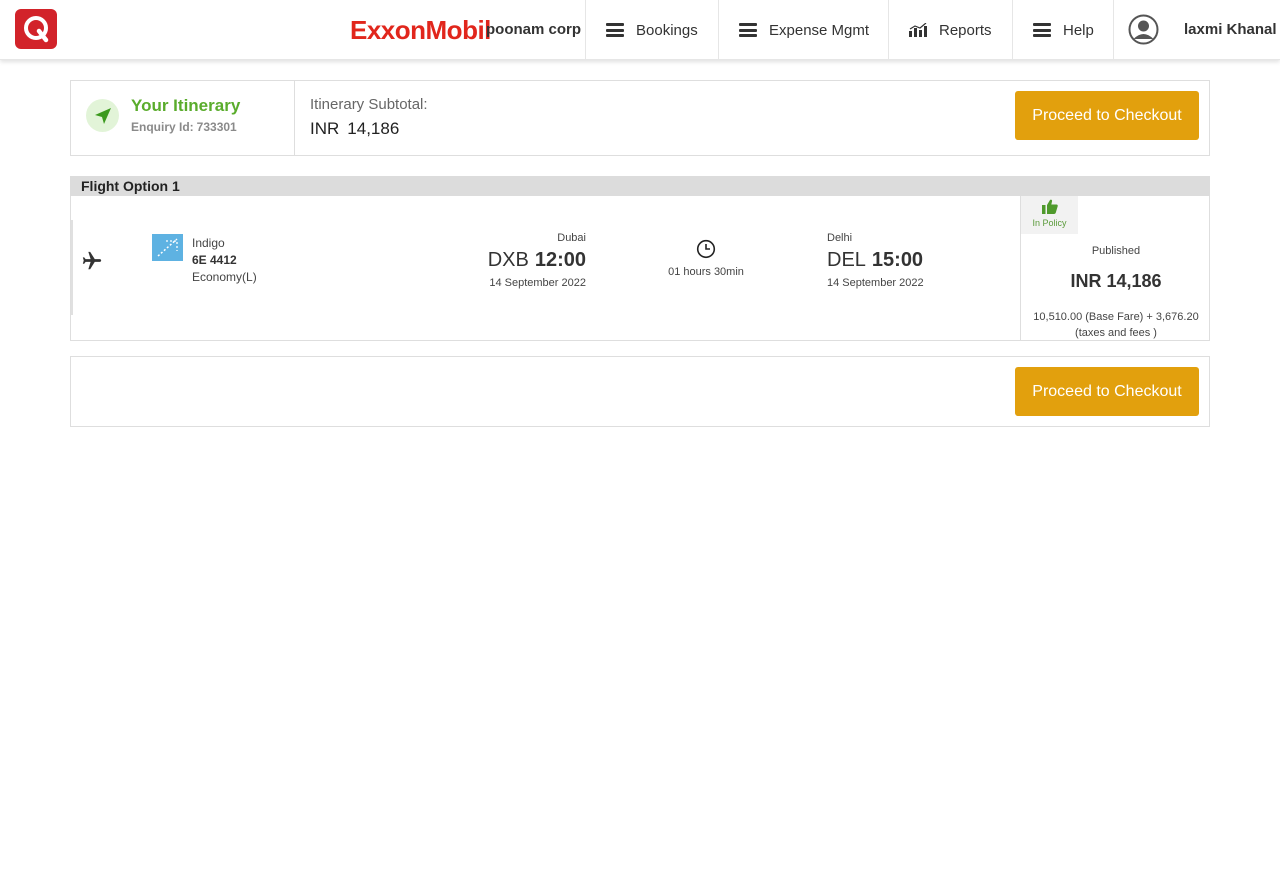 The image size is (1280, 878). I want to click on flight-number: 6E 4412, so click(214, 260).